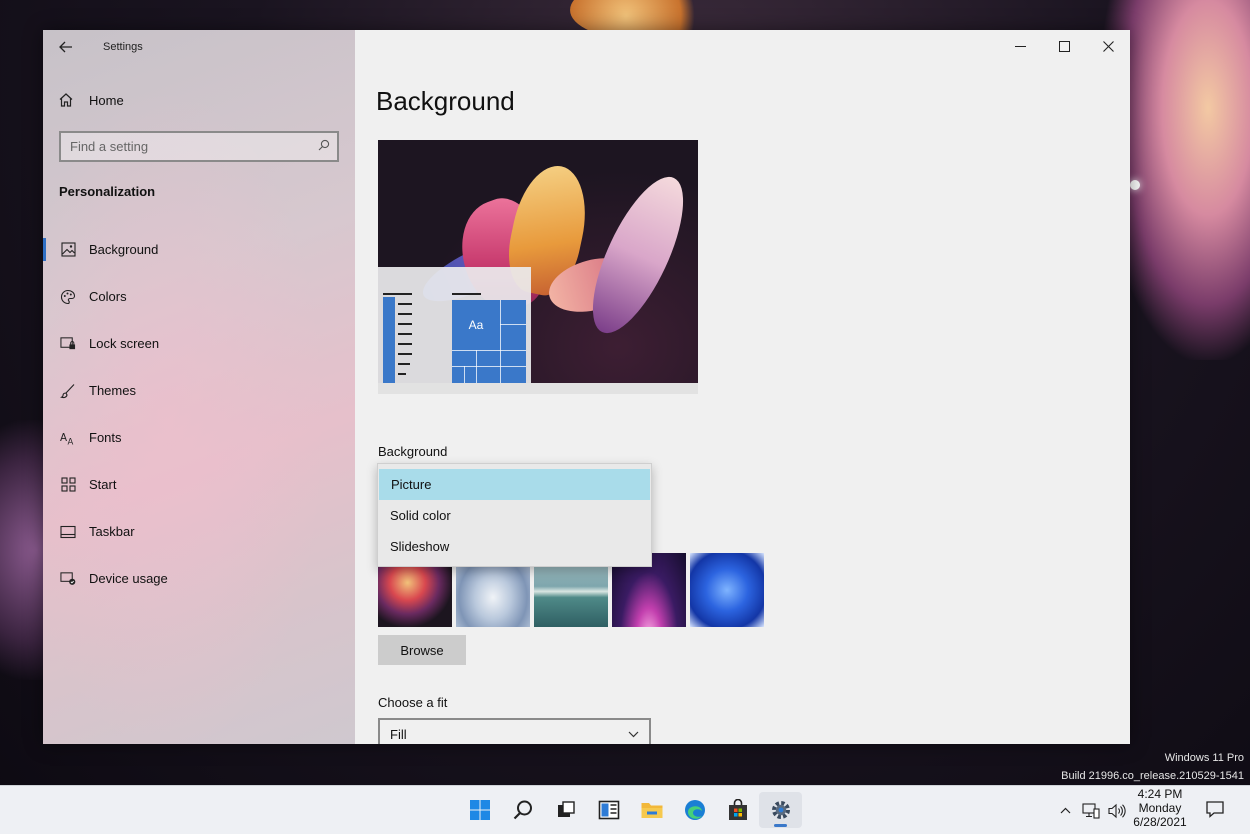 Image resolution: width=1250 pixels, height=834 pixels. I want to click on build-watermark: Build 21996.co_release.210529-1541, so click(1152, 776).